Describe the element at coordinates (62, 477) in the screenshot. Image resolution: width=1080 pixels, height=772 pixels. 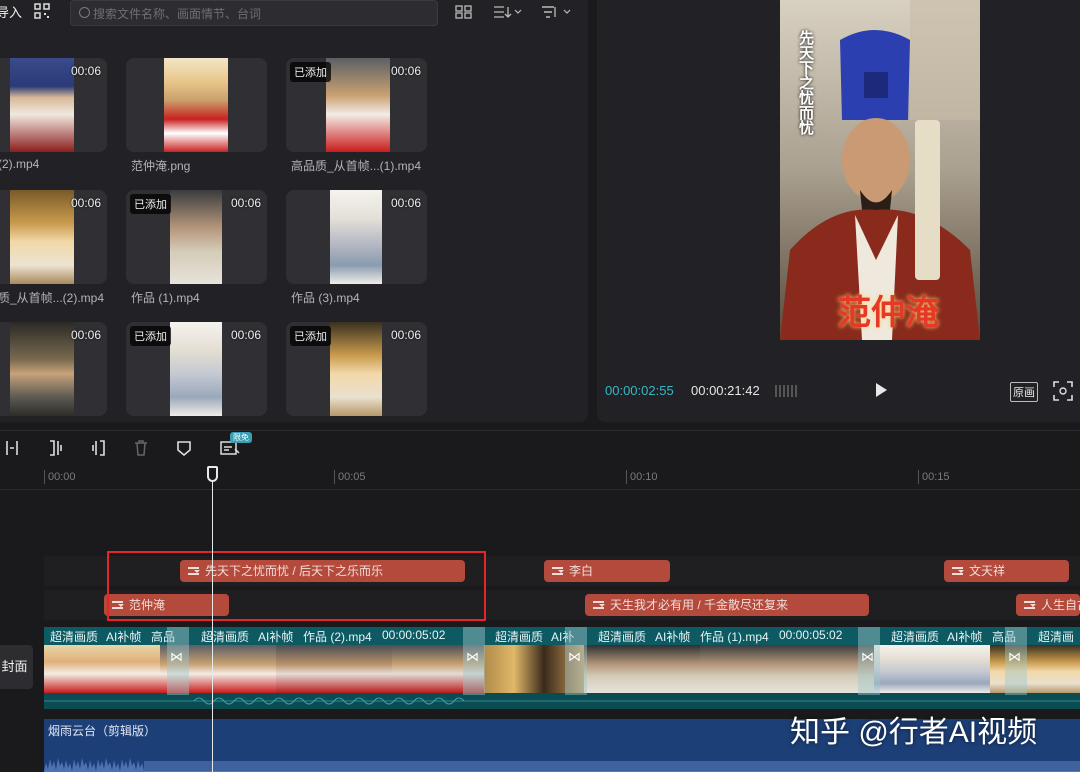
I see `ruler-label: 00:00` at that location.